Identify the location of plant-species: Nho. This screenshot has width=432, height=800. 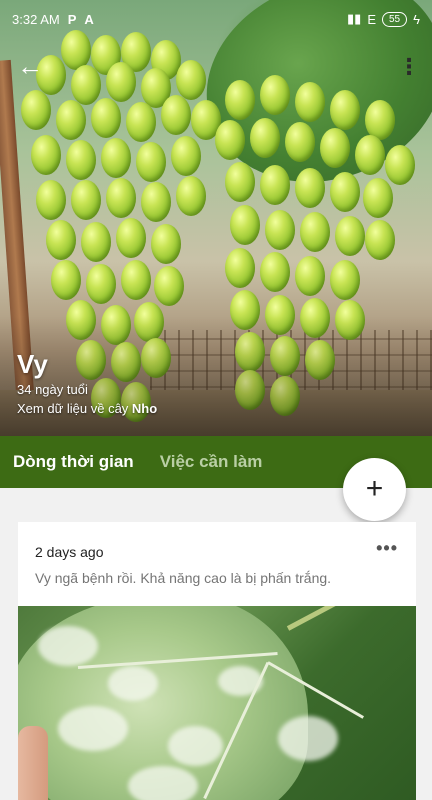
(144, 408).